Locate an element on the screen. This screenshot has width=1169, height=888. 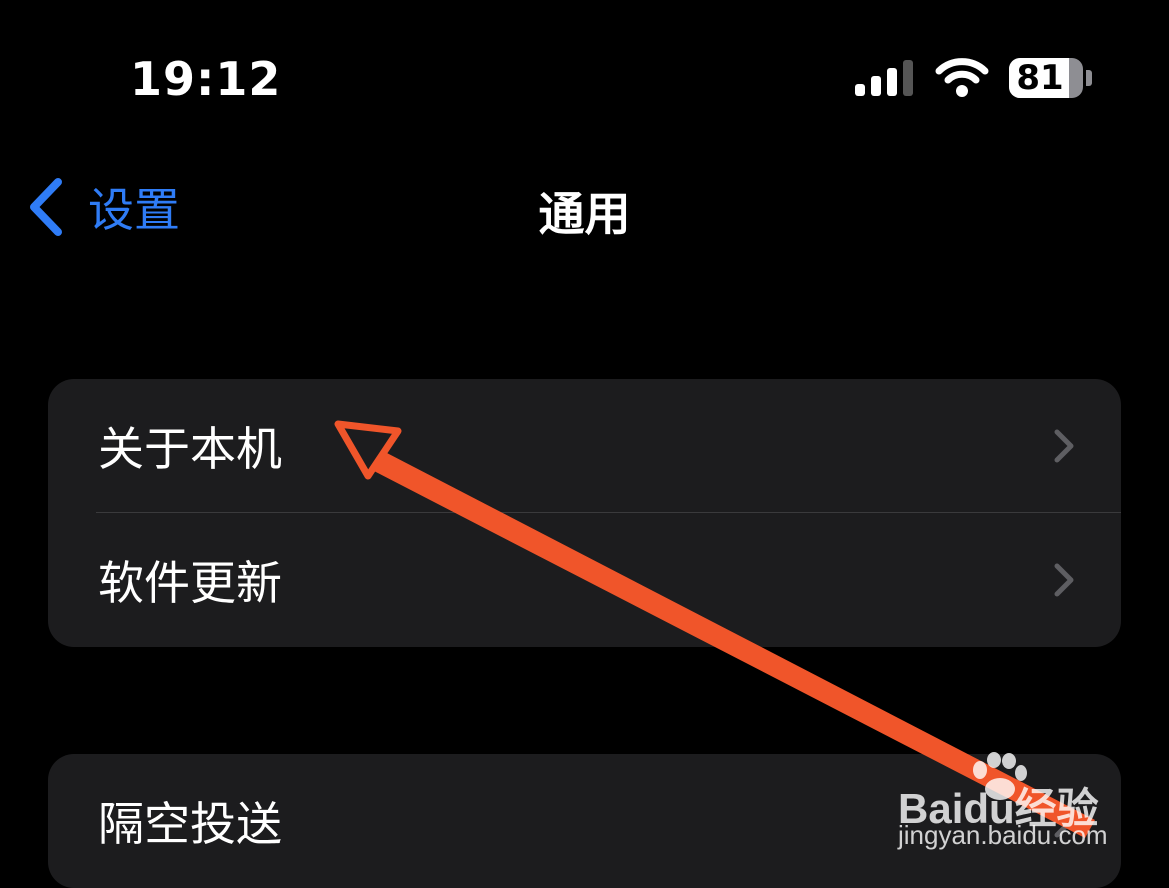
signal-icon is located at coordinates (884, 78).